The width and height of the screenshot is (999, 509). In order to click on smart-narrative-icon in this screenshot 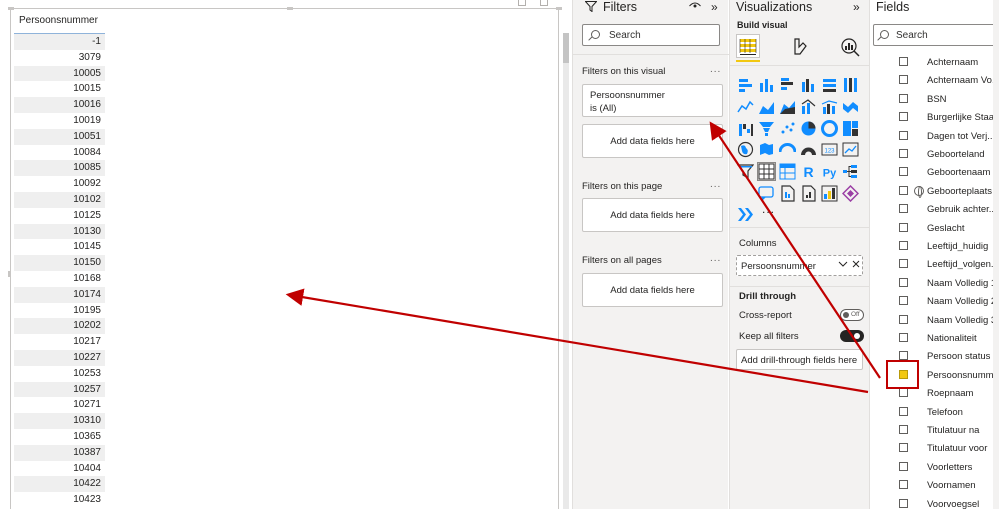, I will do `click(829, 193)`.